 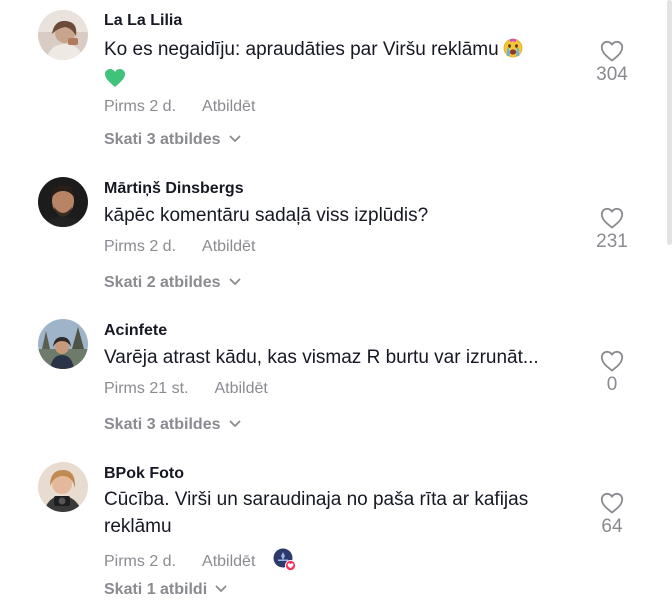 What do you see at coordinates (612, 515) in the screenshot?
I see `like-button: 64` at bounding box center [612, 515].